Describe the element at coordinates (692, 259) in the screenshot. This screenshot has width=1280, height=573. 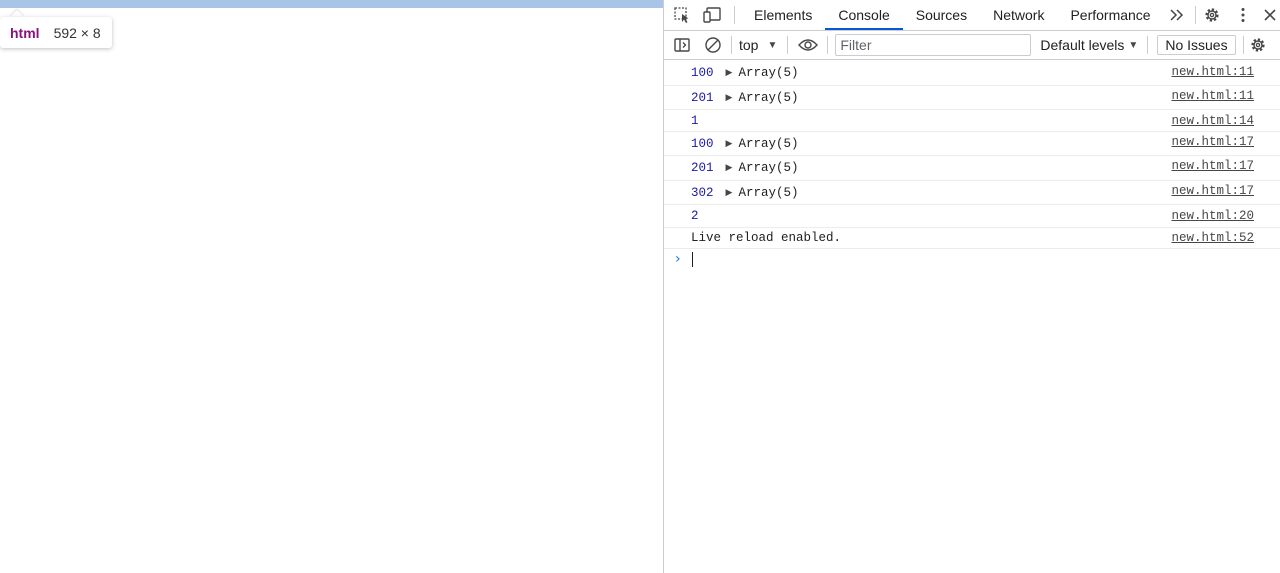
I see `text-cursor` at that location.